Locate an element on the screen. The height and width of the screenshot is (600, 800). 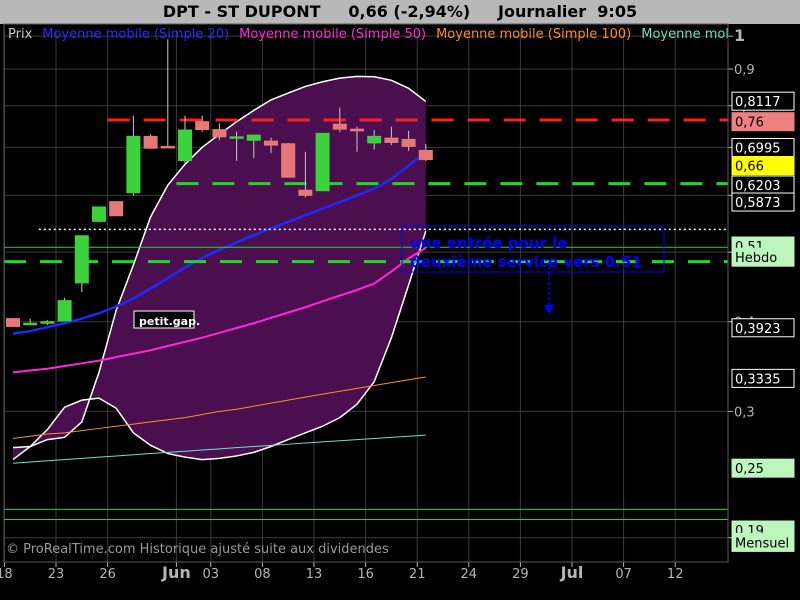
price-label: 0,6995 is located at coordinates (758, 149).